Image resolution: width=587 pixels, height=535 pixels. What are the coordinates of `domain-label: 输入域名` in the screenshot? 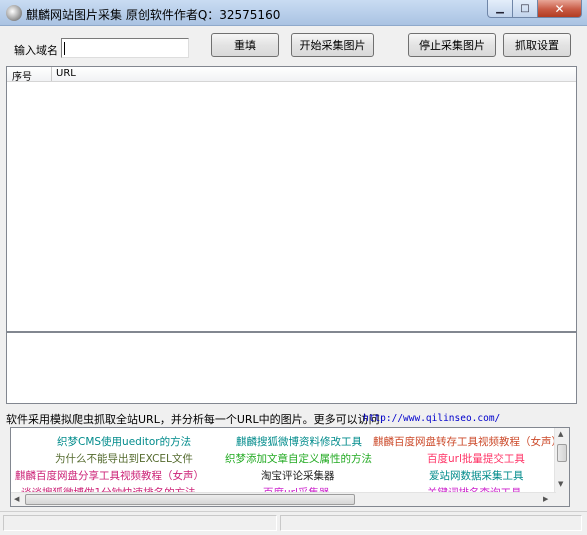 It's located at (36, 50).